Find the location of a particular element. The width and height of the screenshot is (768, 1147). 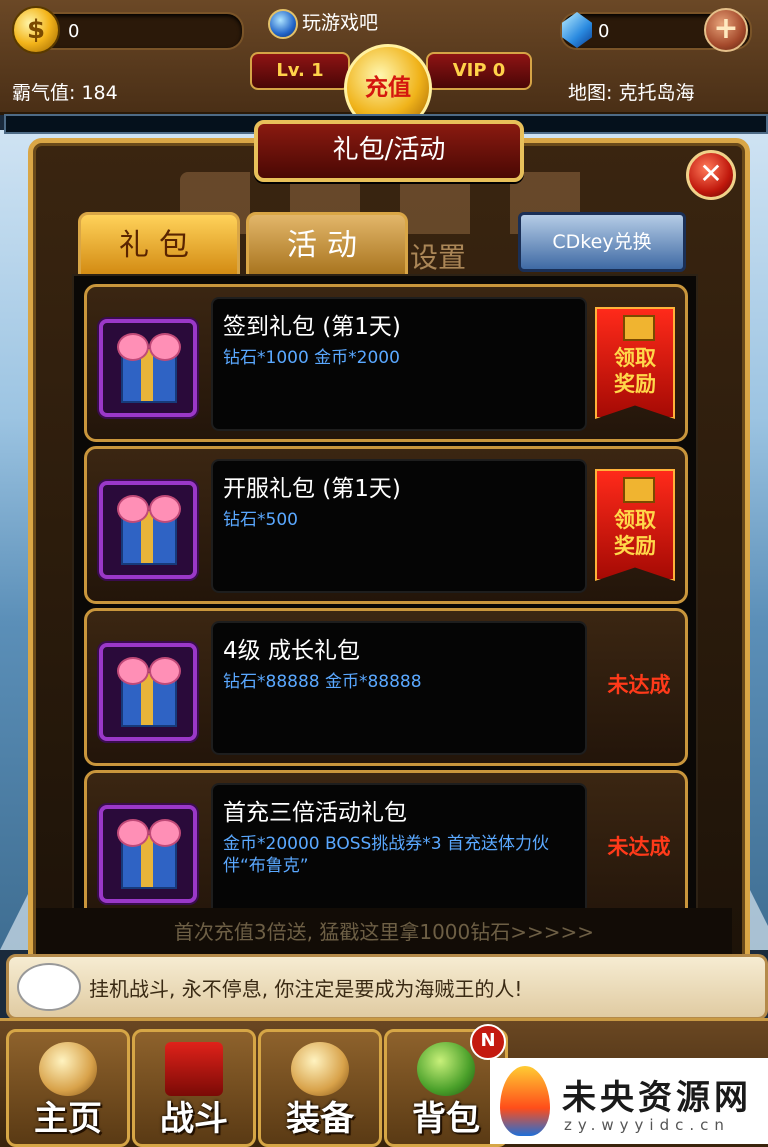

pirate-flag-icon is located at coordinates (194, 1069).